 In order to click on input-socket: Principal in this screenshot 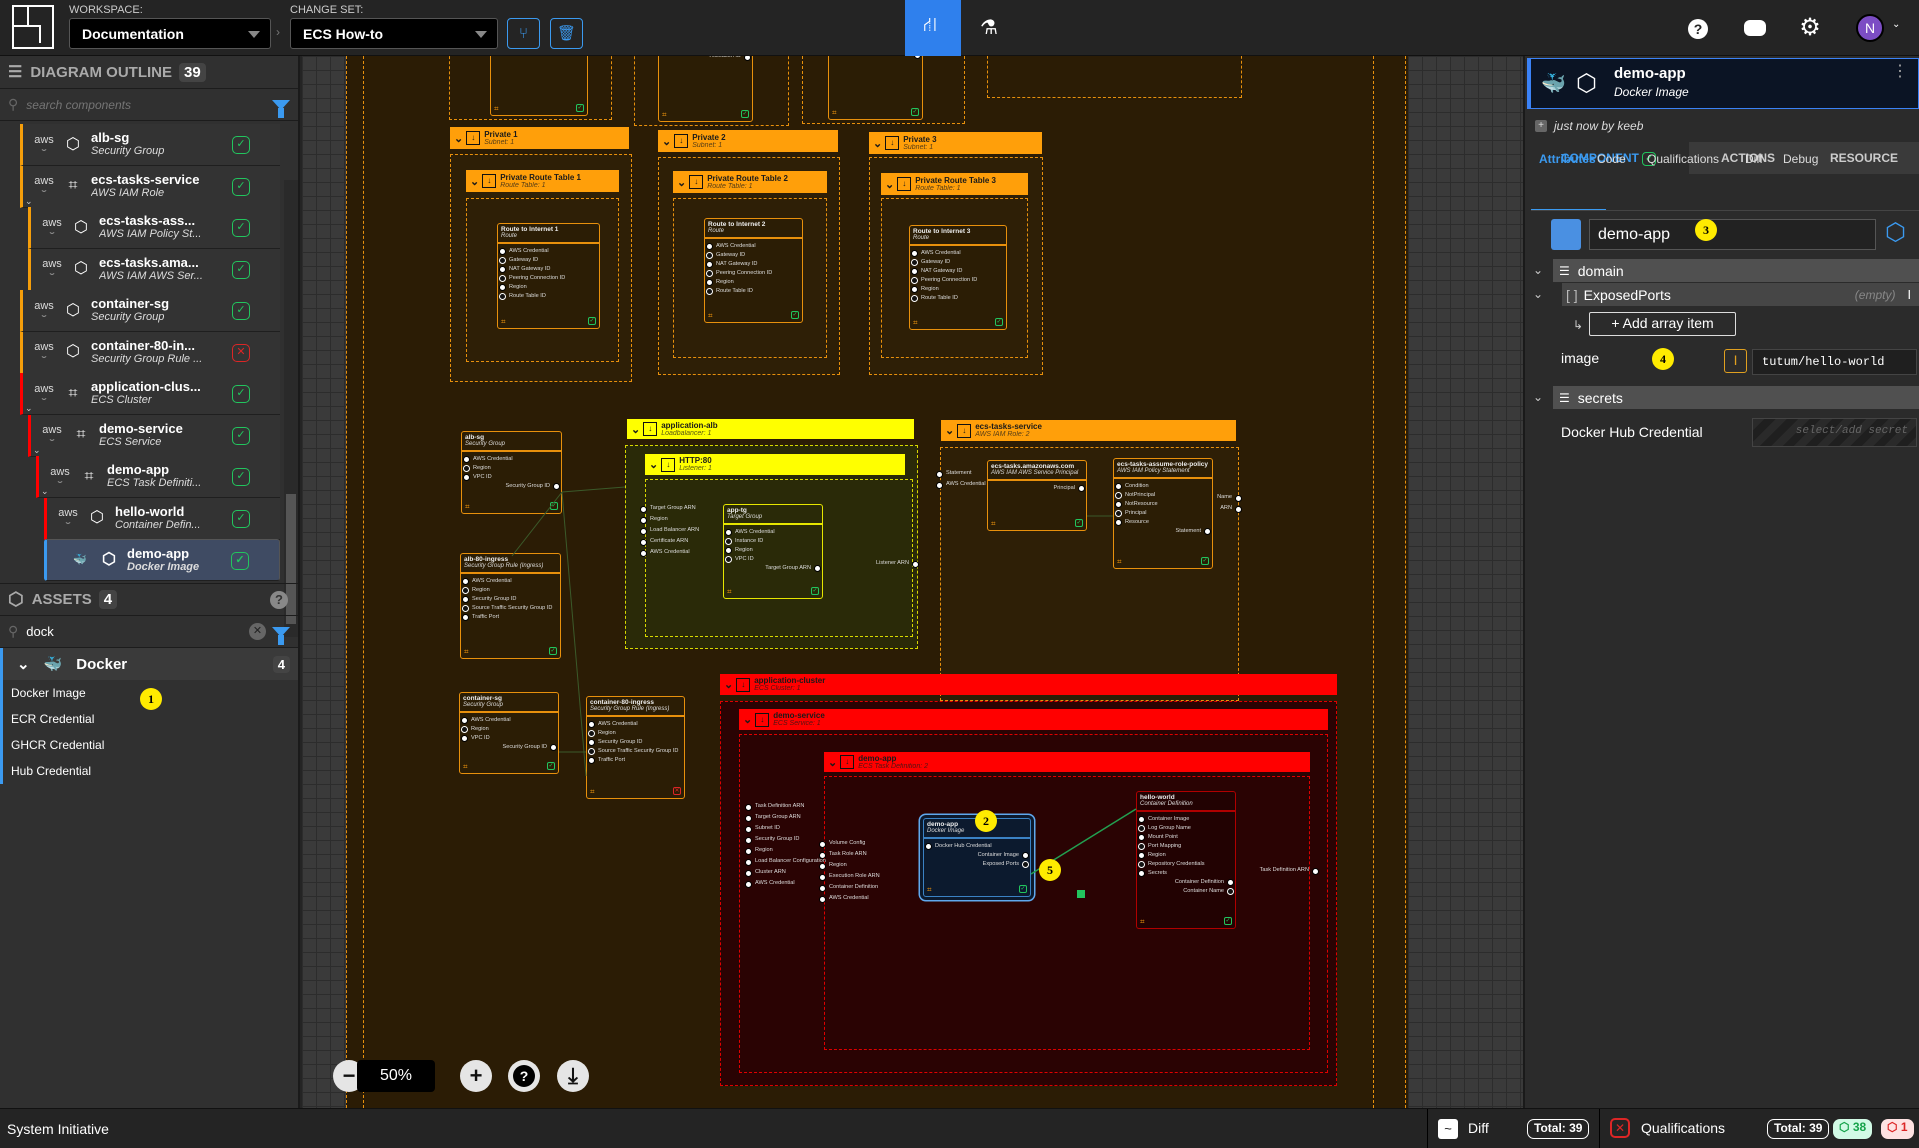, I will do `click(1163, 513)`.